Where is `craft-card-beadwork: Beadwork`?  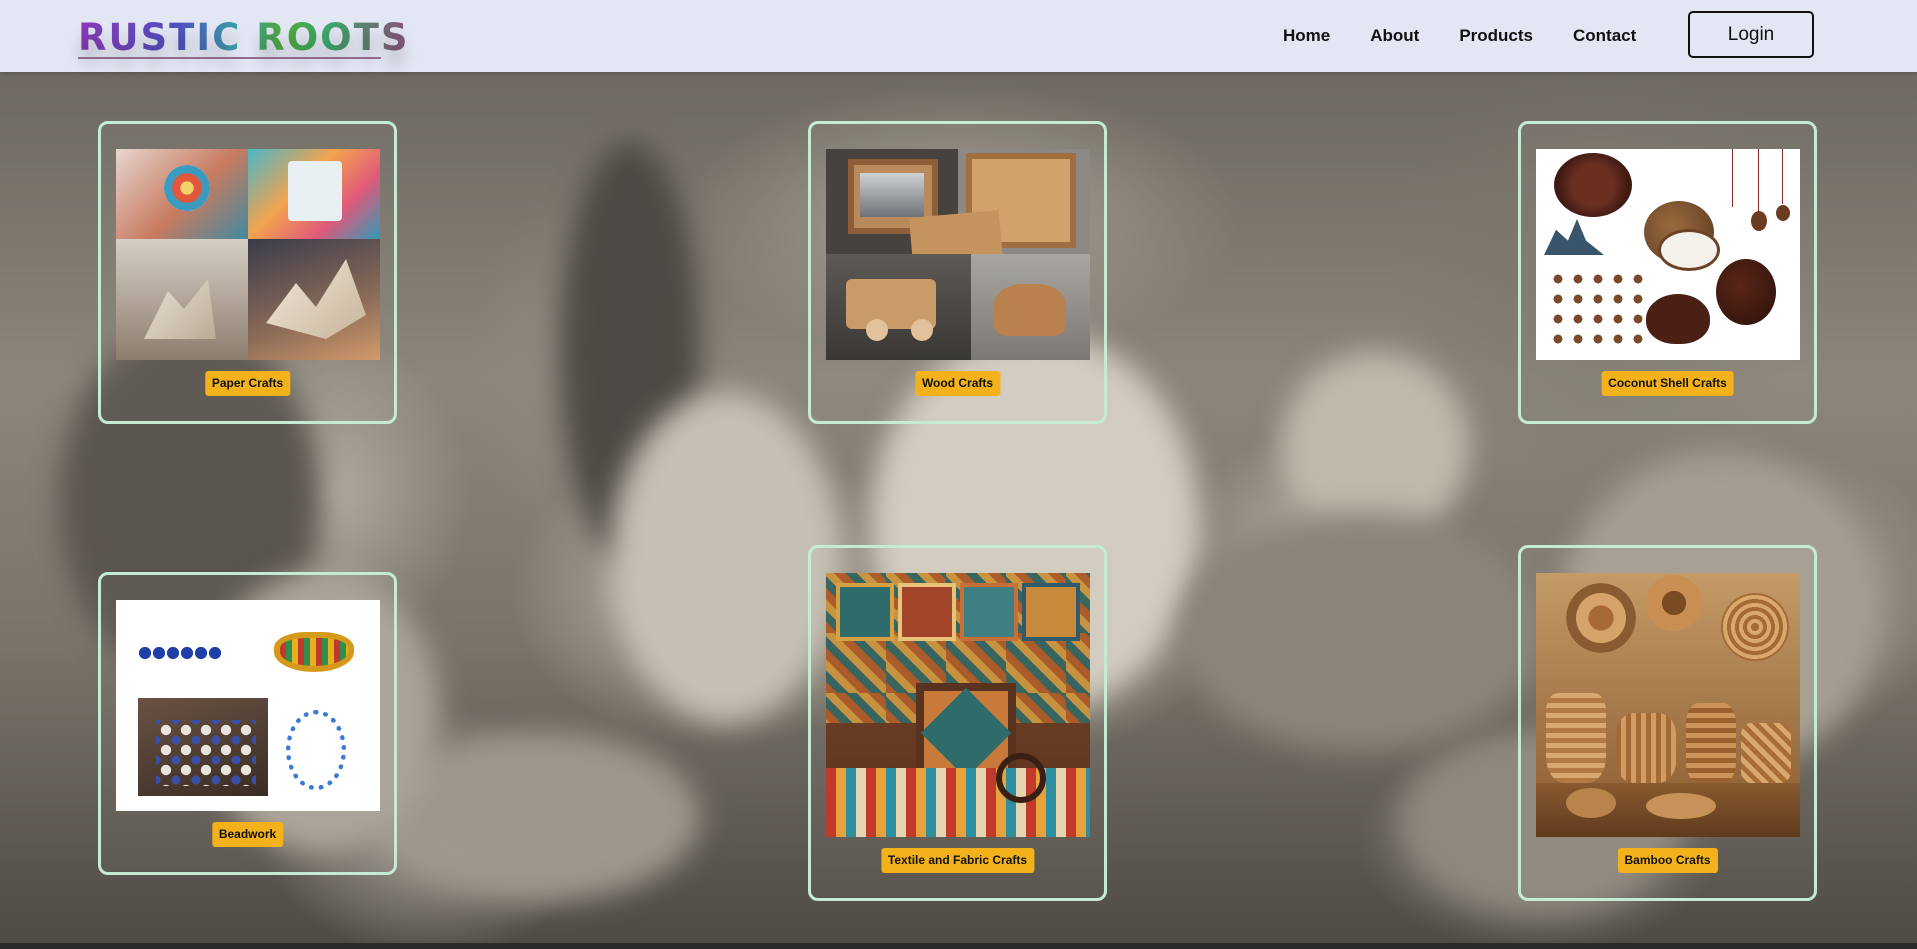
craft-card-beadwork: Beadwork is located at coordinates (247, 723).